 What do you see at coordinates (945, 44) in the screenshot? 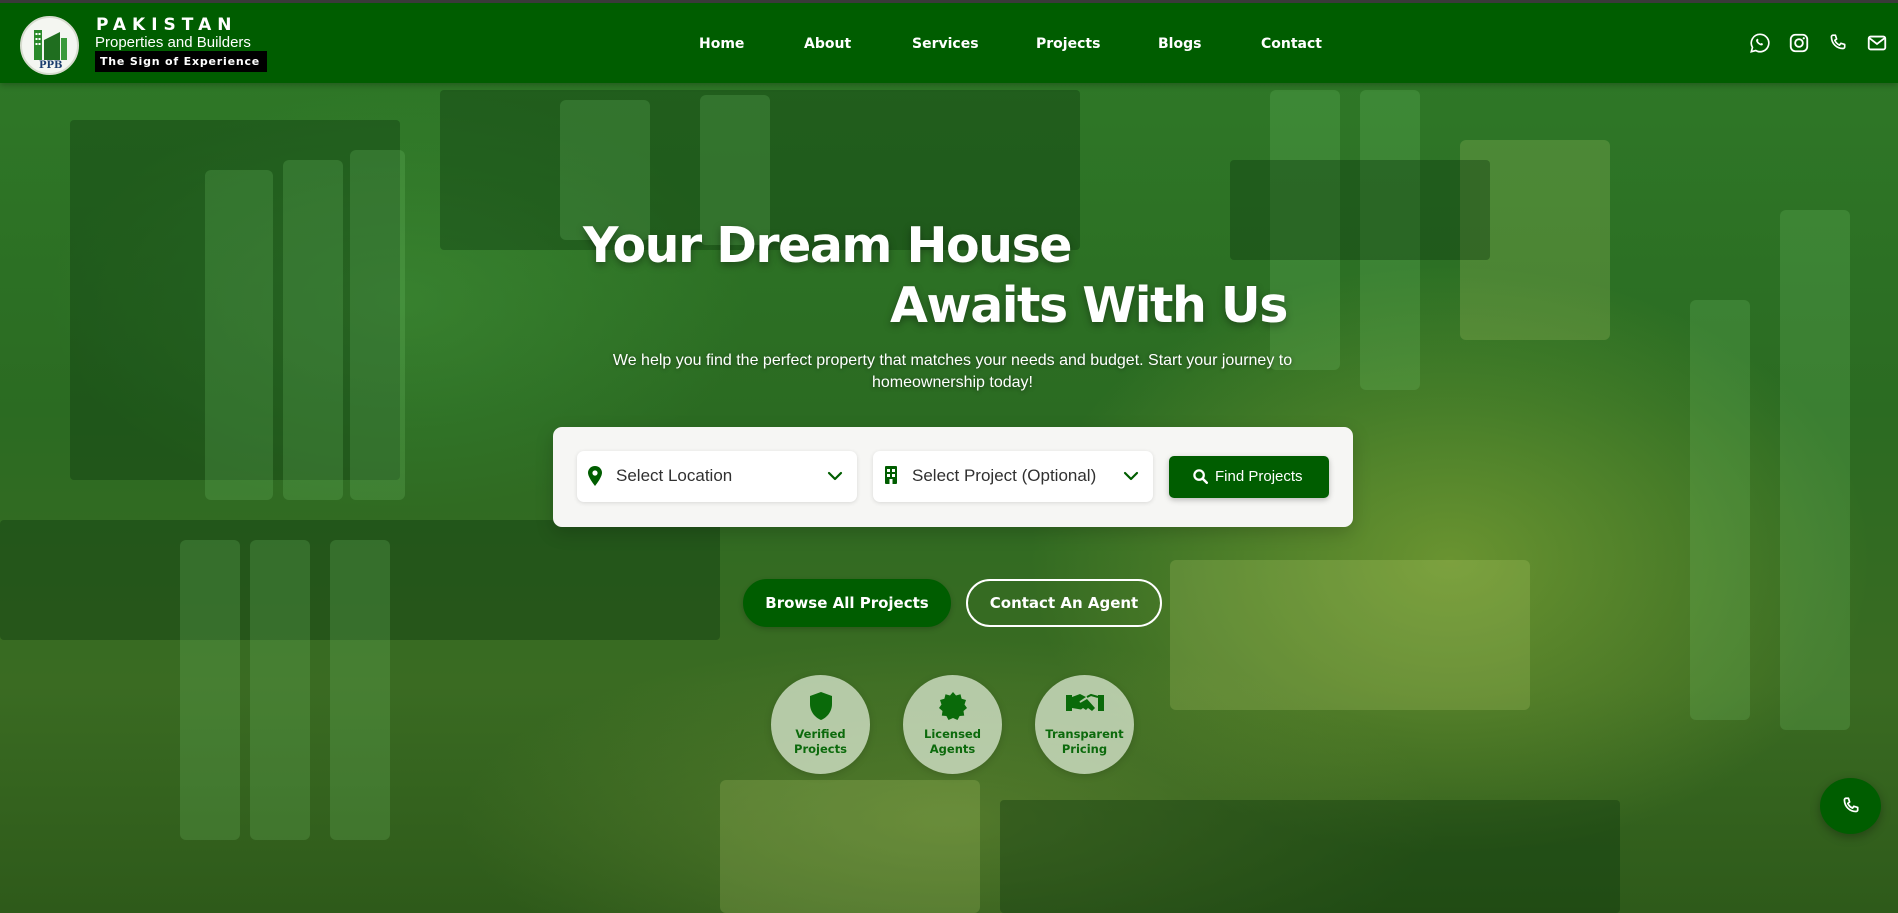
I see `nav-services: Services` at bounding box center [945, 44].